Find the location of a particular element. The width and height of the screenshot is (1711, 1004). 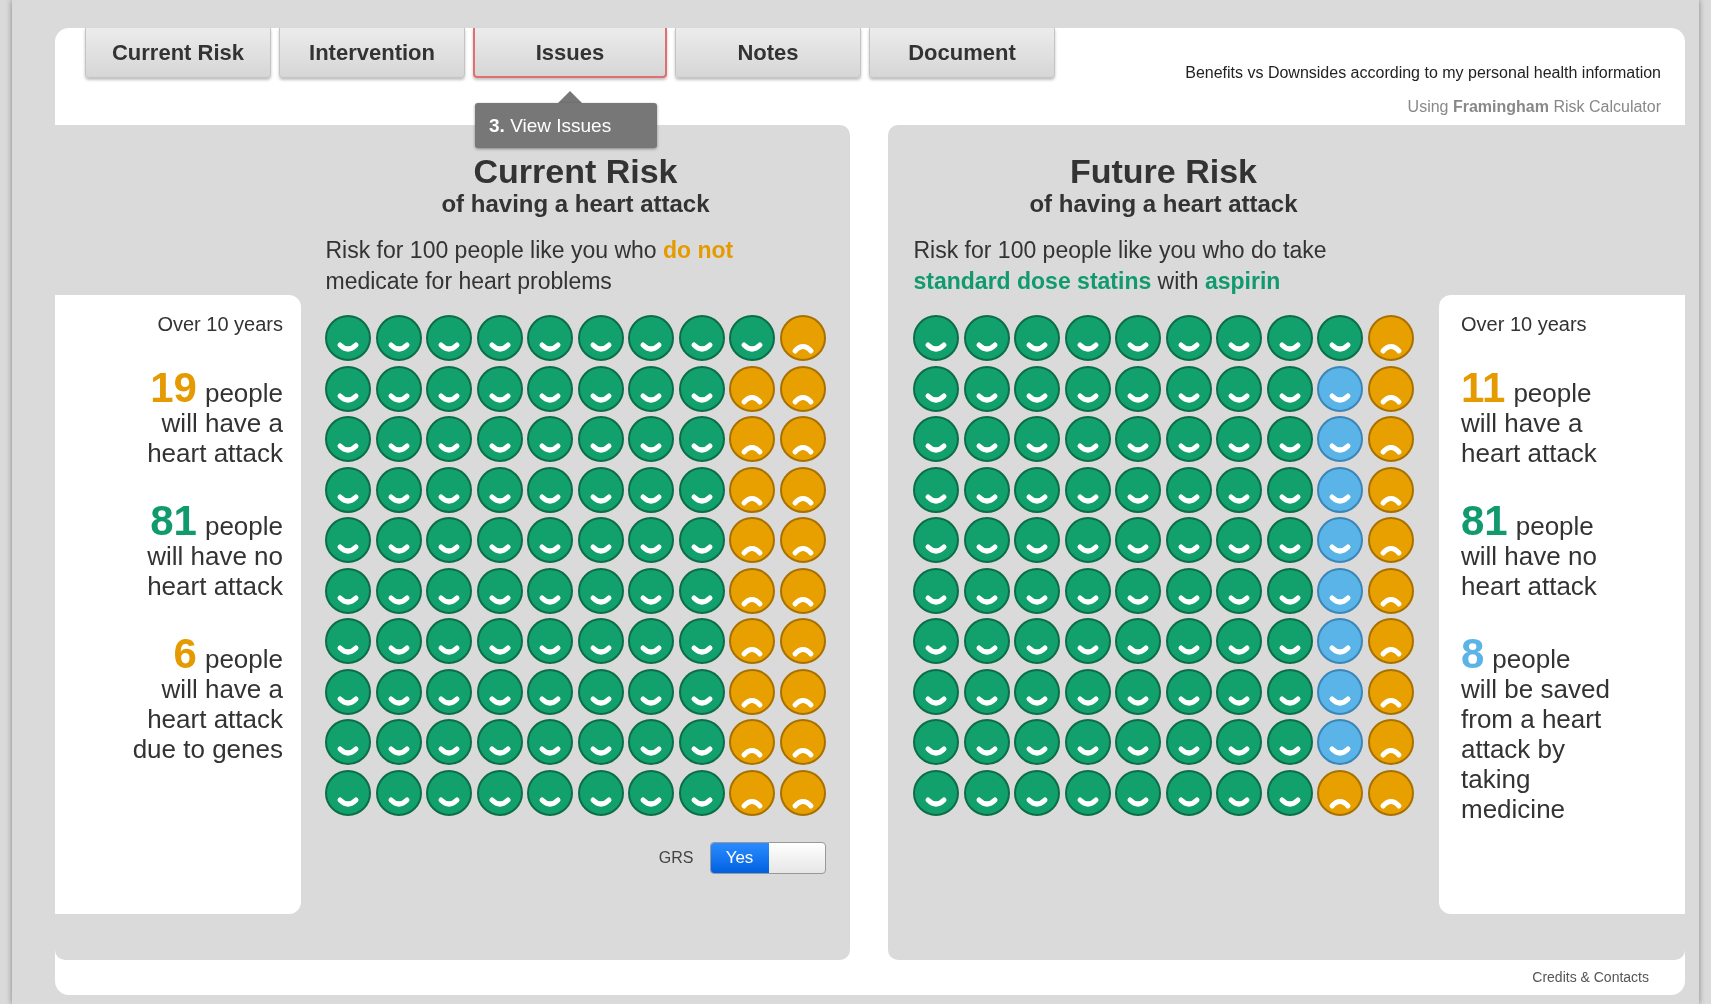

count-description: will have no heart attack is located at coordinates (214, 571).